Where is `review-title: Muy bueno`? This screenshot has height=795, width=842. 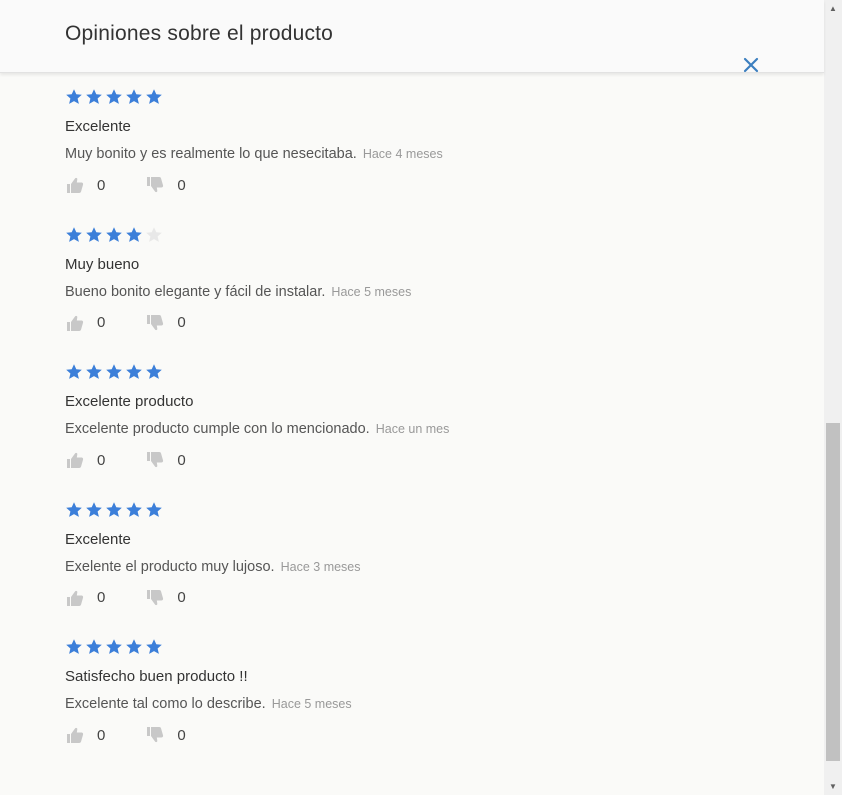
review-title: Muy bueno is located at coordinates (102, 264).